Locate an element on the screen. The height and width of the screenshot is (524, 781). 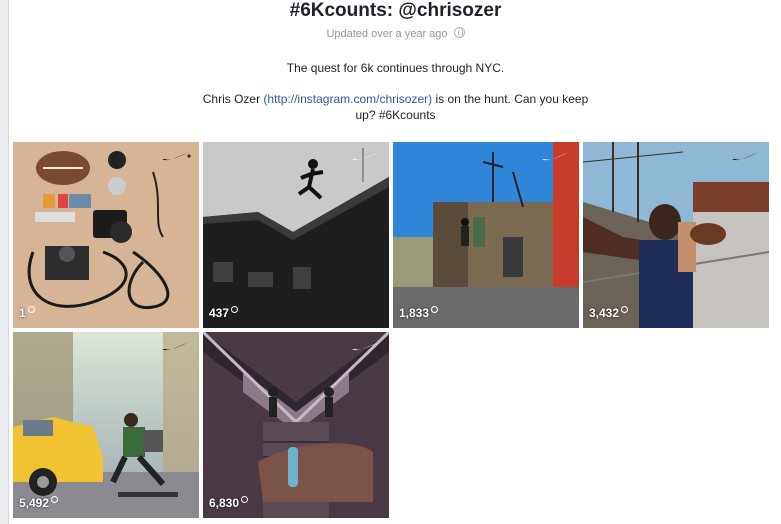
photo-rooftop-climber is located at coordinates (486, 235).